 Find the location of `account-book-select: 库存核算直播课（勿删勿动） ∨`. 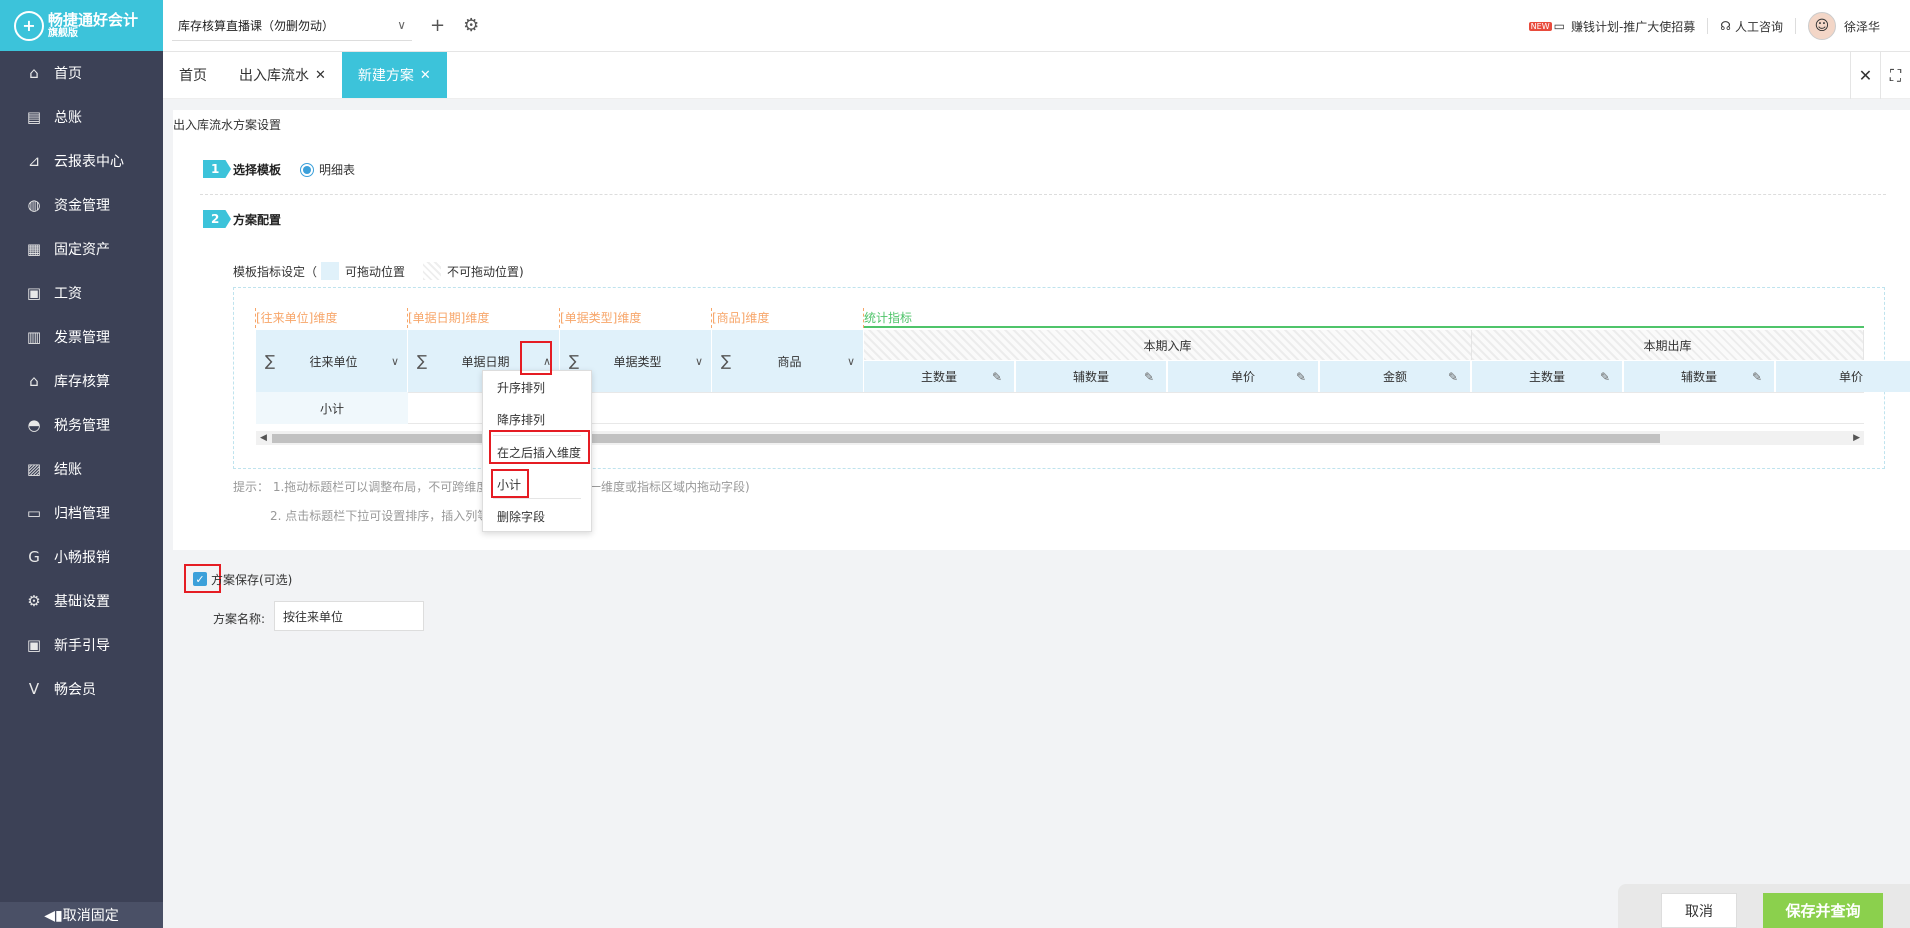

account-book-select: 库存核算直播课（勿删勿动） ∨ is located at coordinates (292, 26).